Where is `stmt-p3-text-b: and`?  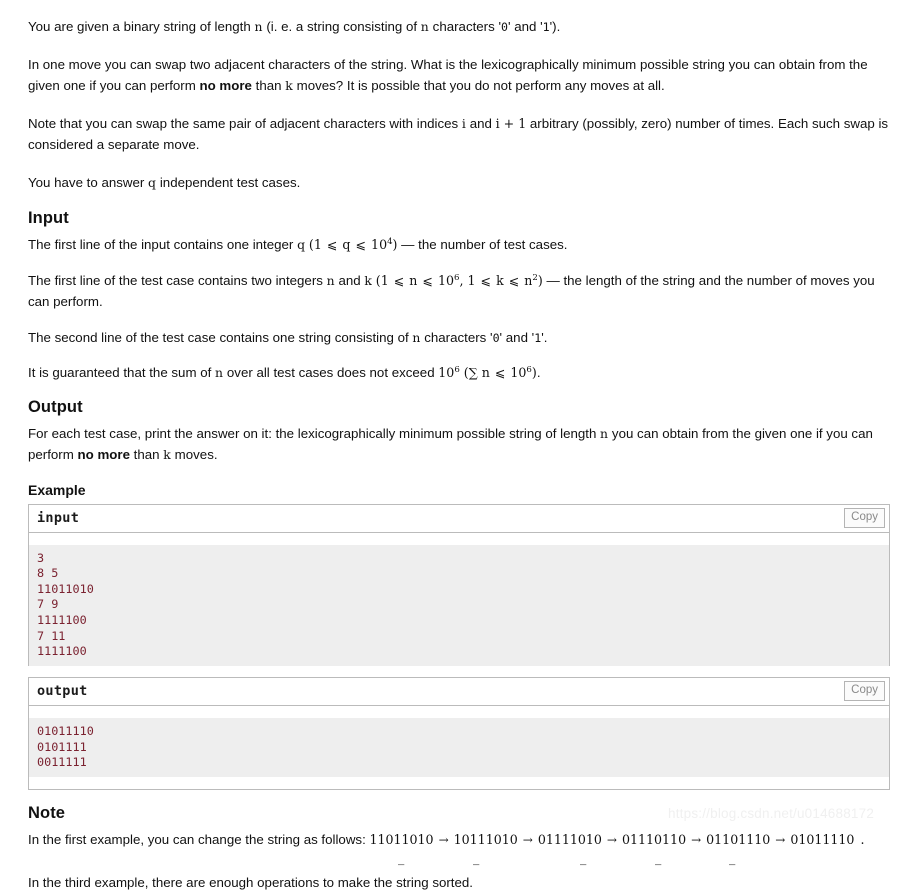 stmt-p3-text-b: and is located at coordinates (481, 123).